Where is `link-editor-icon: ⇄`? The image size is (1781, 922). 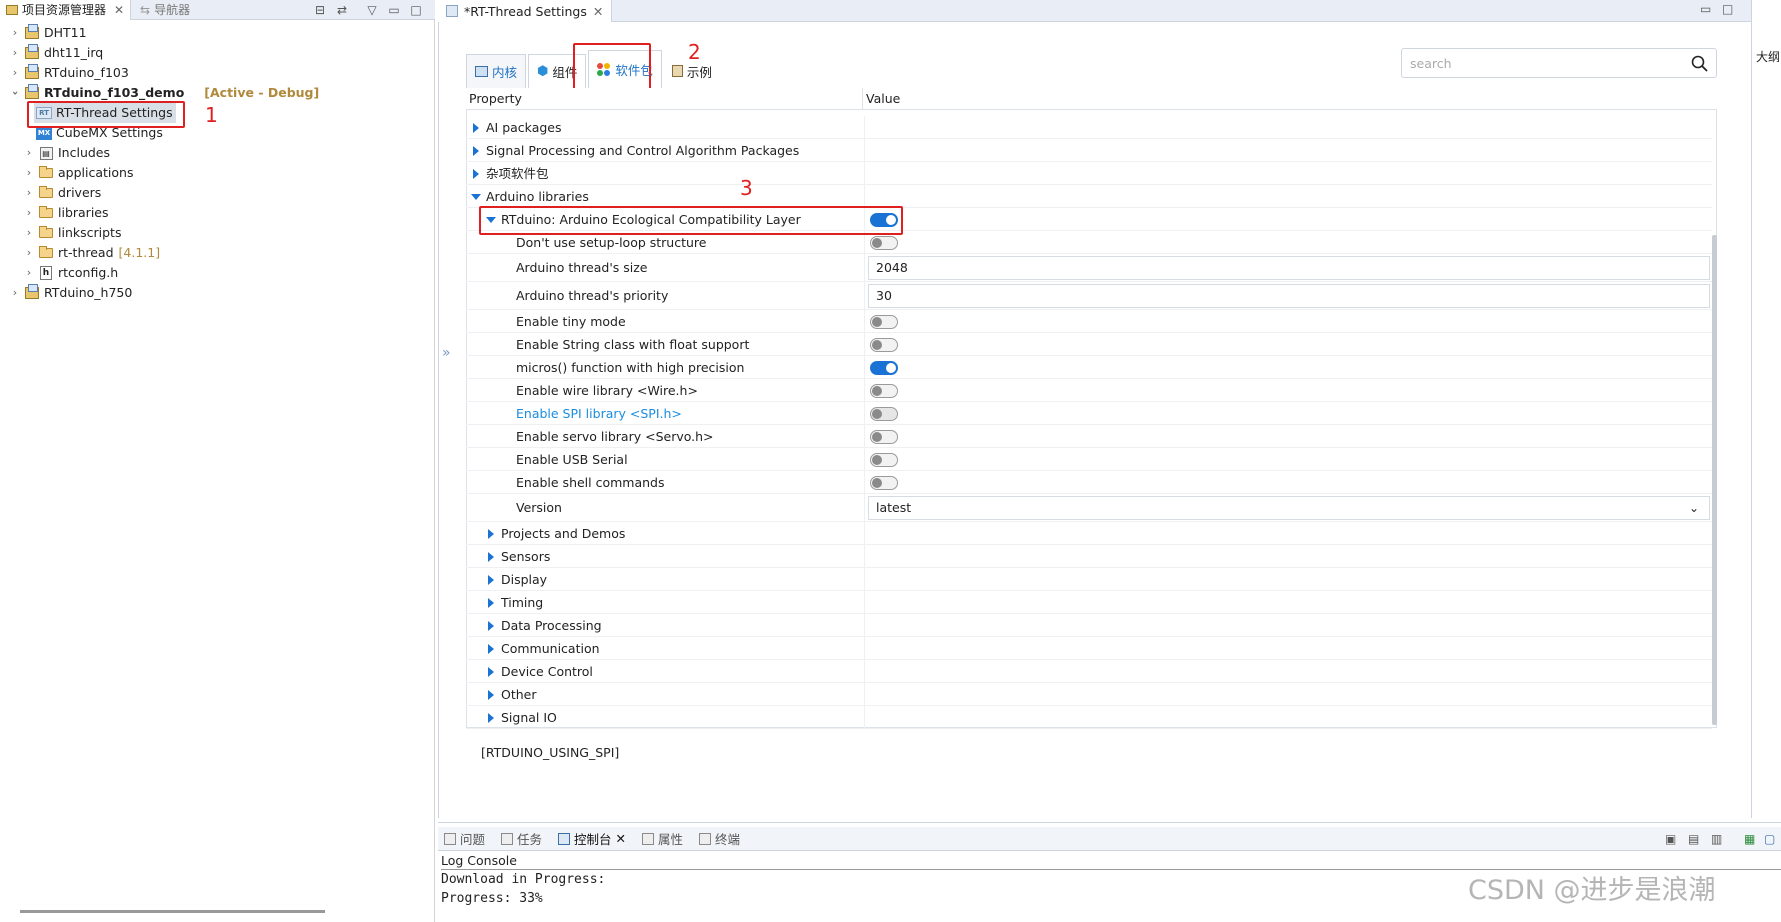
link-editor-icon: ⇄ is located at coordinates (342, 10).